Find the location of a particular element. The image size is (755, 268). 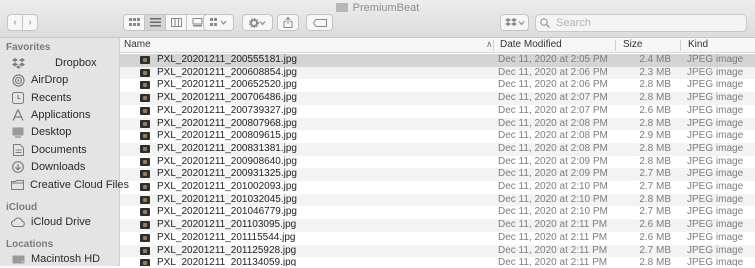

file-name: PXL_20201211_201103095.jpg is located at coordinates (227, 225).